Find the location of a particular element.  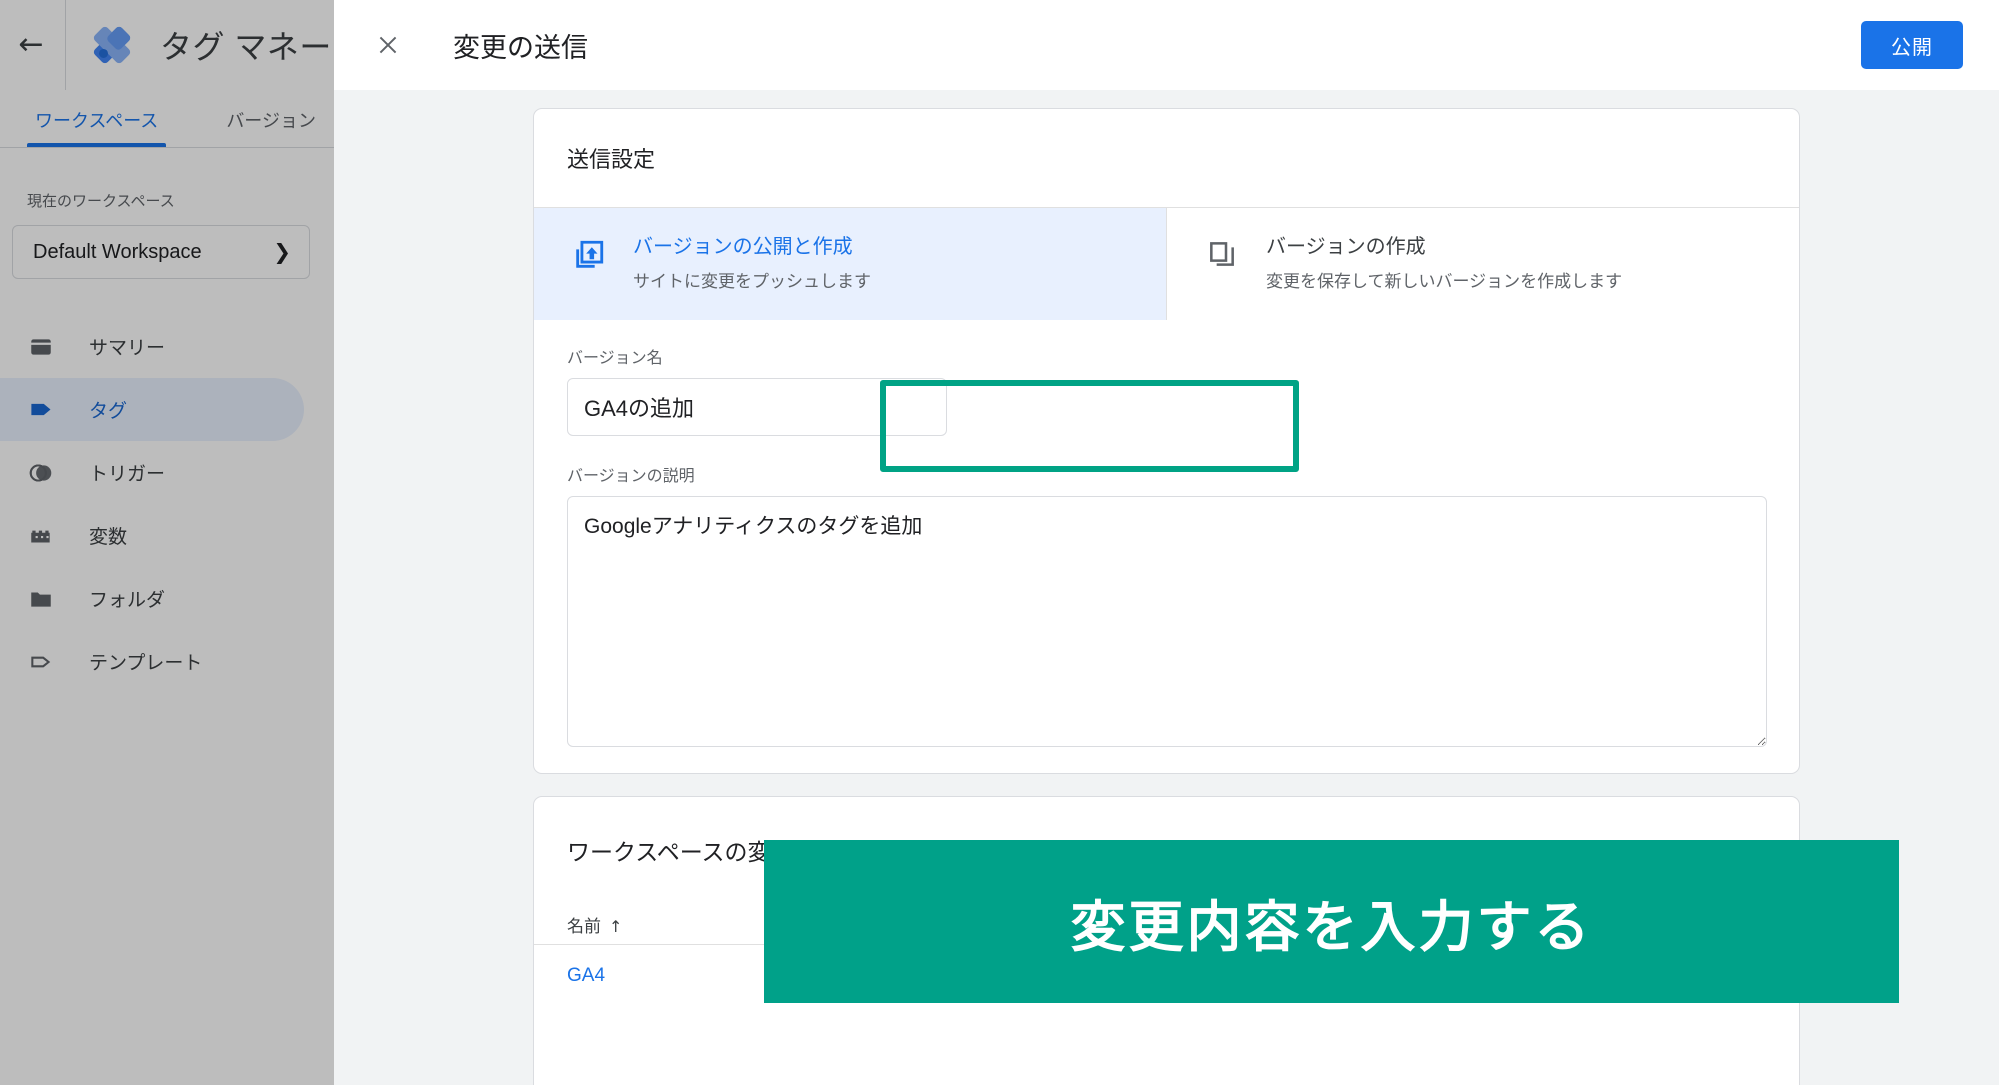

instruction-banner: 変更内容を入力する is located at coordinates (1331, 921).